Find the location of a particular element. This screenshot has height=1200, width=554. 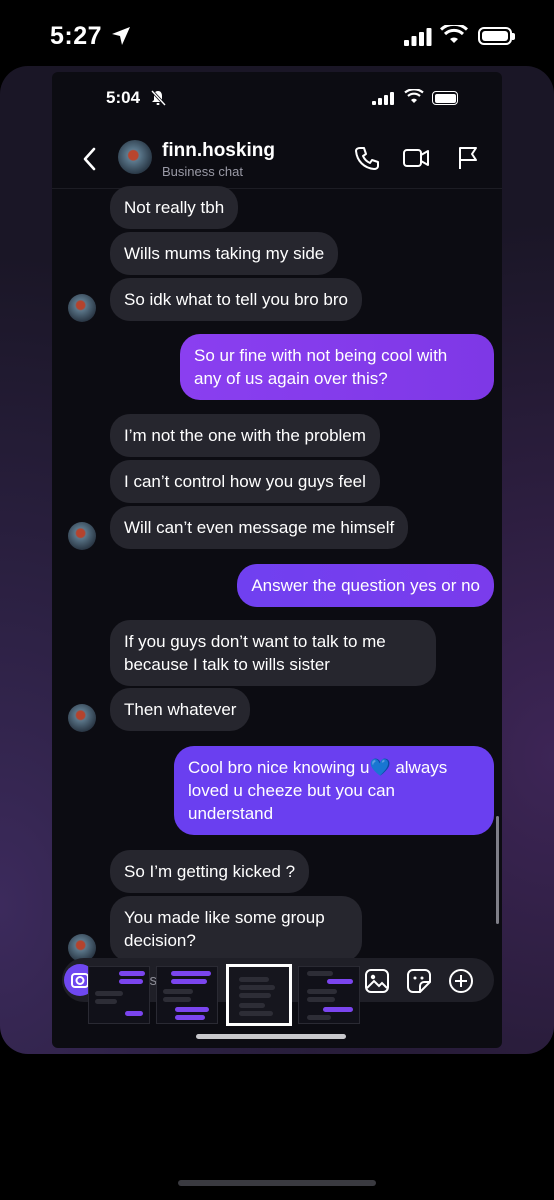

message-line: decision? is located at coordinates (160, 940).